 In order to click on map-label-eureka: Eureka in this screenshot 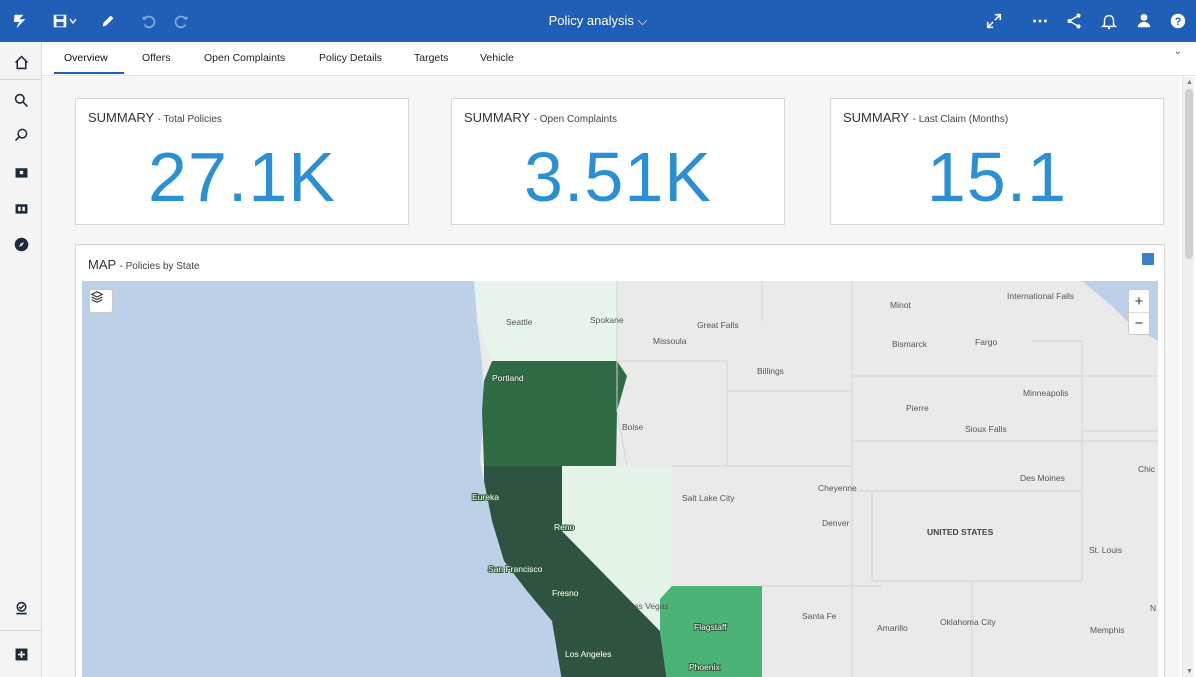, I will do `click(485, 497)`.